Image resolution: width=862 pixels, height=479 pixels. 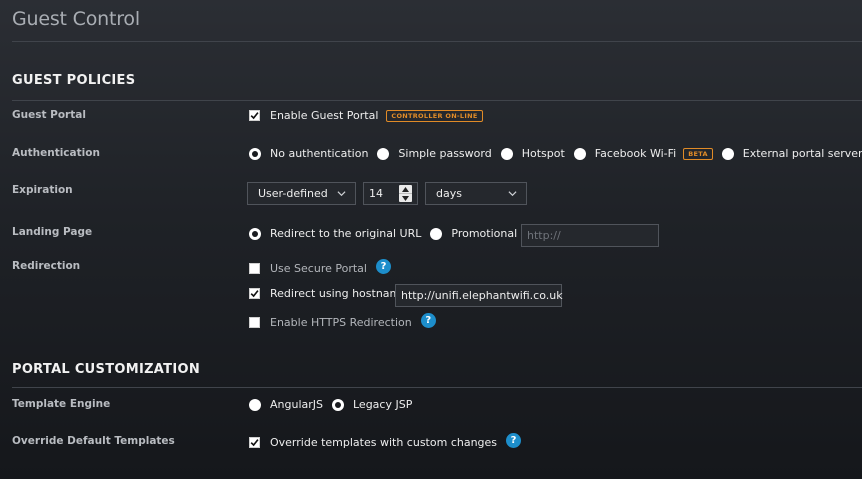 I want to click on redirect-hostname-input: http://unifi.elephantwifi.co.uk, so click(x=479, y=295).